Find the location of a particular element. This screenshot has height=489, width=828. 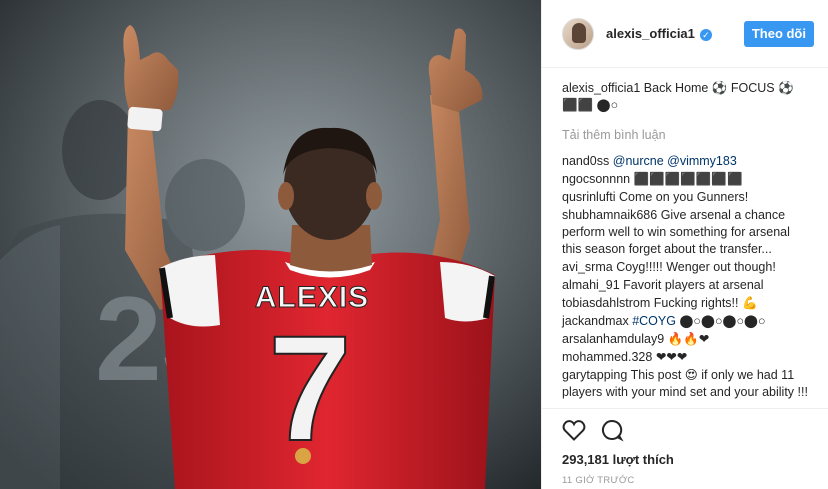

comment-item: qusrinlufti Come on you Gunners! is located at coordinates (685, 197).